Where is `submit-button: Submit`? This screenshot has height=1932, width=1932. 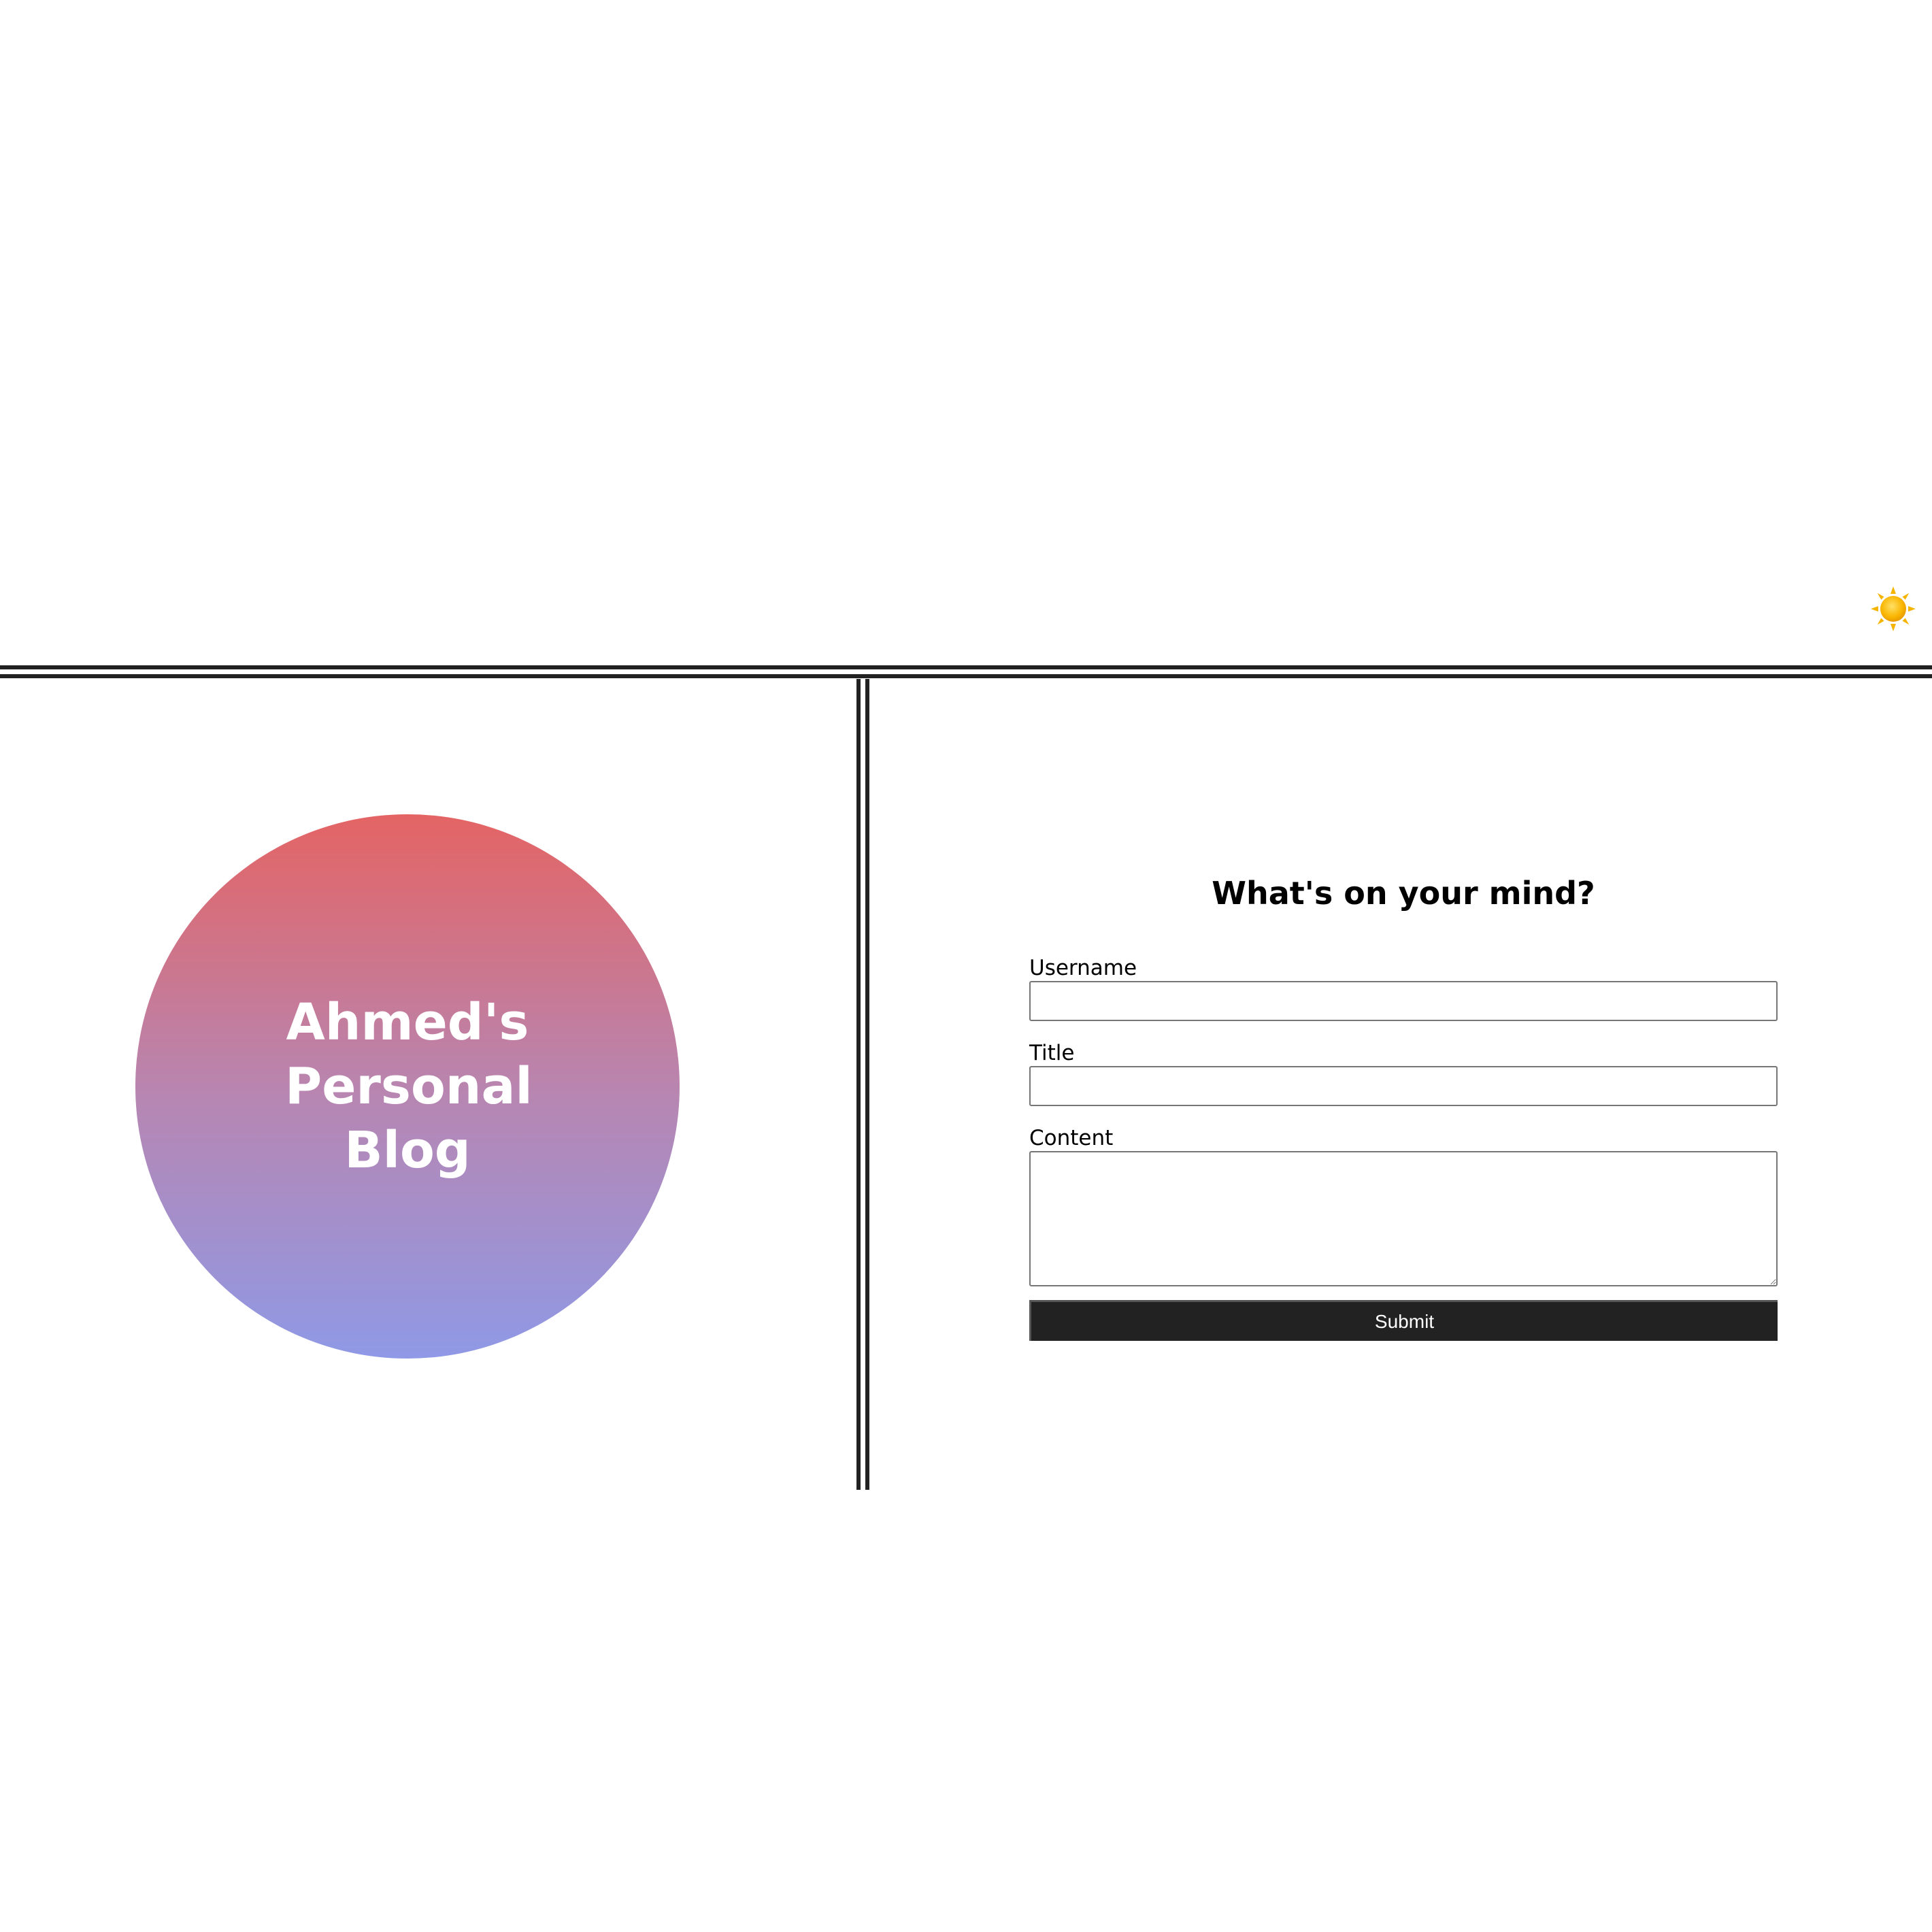 submit-button: Submit is located at coordinates (1403, 1320).